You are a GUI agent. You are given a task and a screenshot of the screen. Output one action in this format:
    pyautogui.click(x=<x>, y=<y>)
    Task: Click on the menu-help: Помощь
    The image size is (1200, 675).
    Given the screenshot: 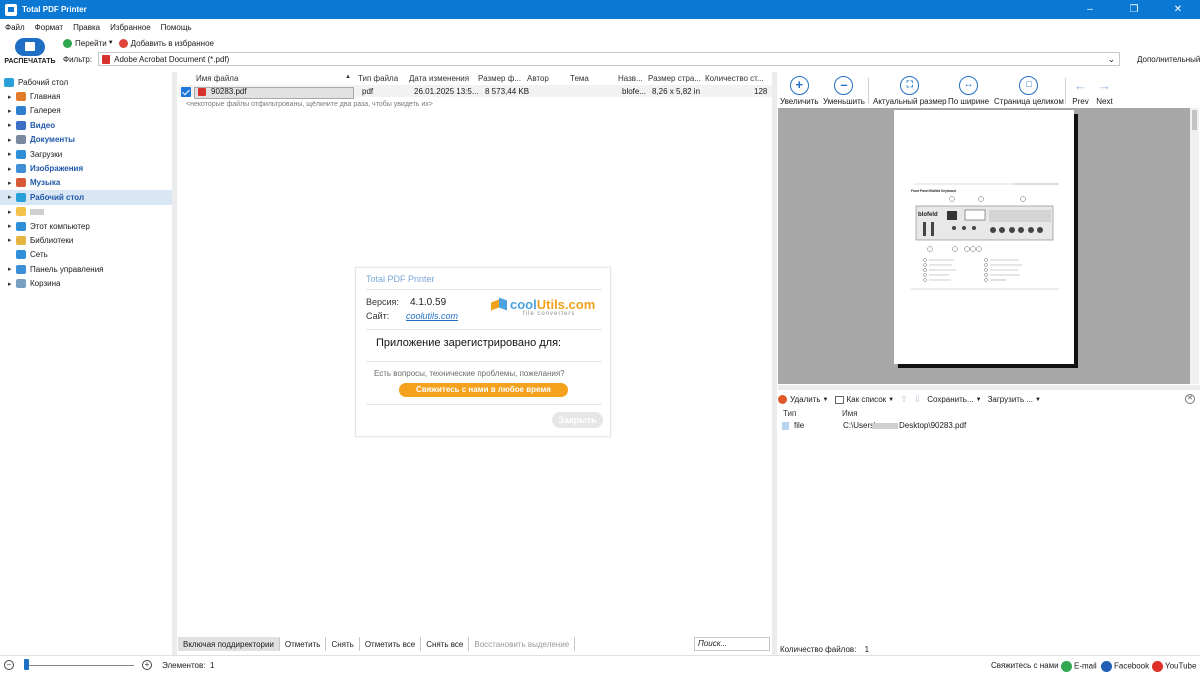 What is the action you would take?
    pyautogui.click(x=176, y=27)
    